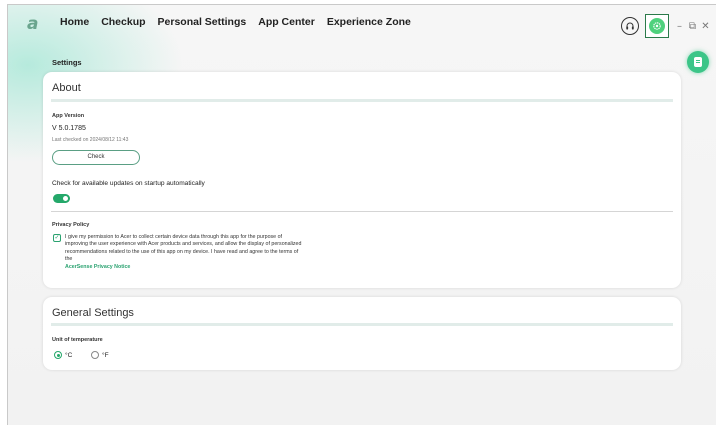 The height and width of the screenshot is (425, 716). What do you see at coordinates (679, 26) in the screenshot?
I see `minimize-button: –` at bounding box center [679, 26].